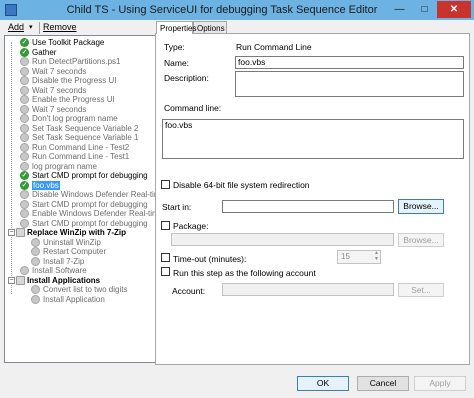  Describe the element at coordinates (80, 299) in the screenshot. I see `tree-item: Install Application` at that location.